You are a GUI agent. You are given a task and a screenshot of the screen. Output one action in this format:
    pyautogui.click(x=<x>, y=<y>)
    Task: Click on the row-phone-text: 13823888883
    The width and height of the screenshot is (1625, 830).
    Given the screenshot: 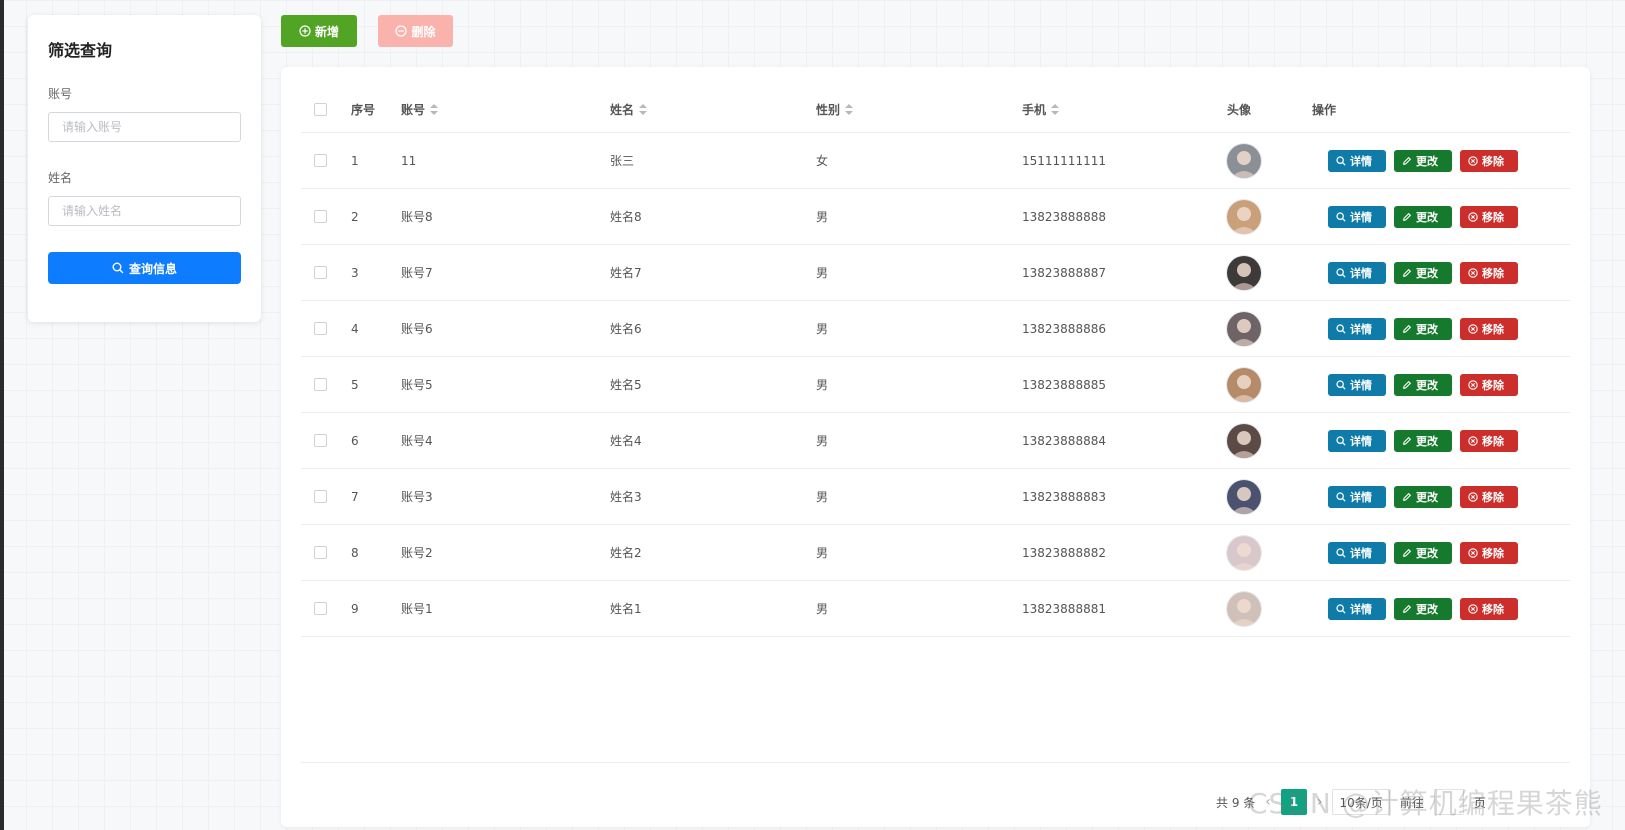 What is the action you would take?
    pyautogui.click(x=1064, y=496)
    